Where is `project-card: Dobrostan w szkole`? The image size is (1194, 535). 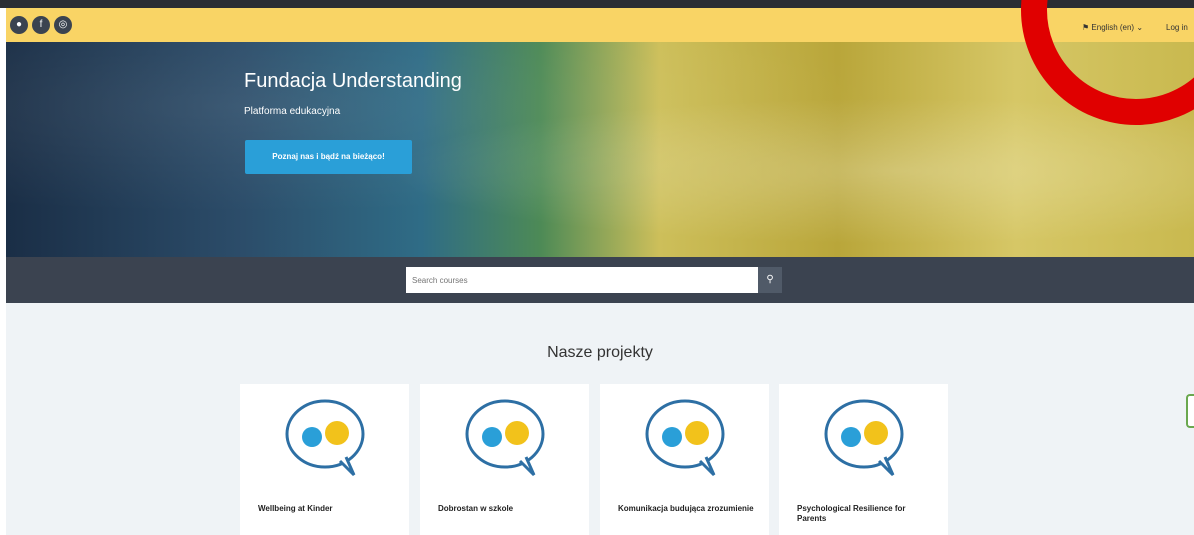
project-card: Dobrostan w szkole is located at coordinates (504, 459).